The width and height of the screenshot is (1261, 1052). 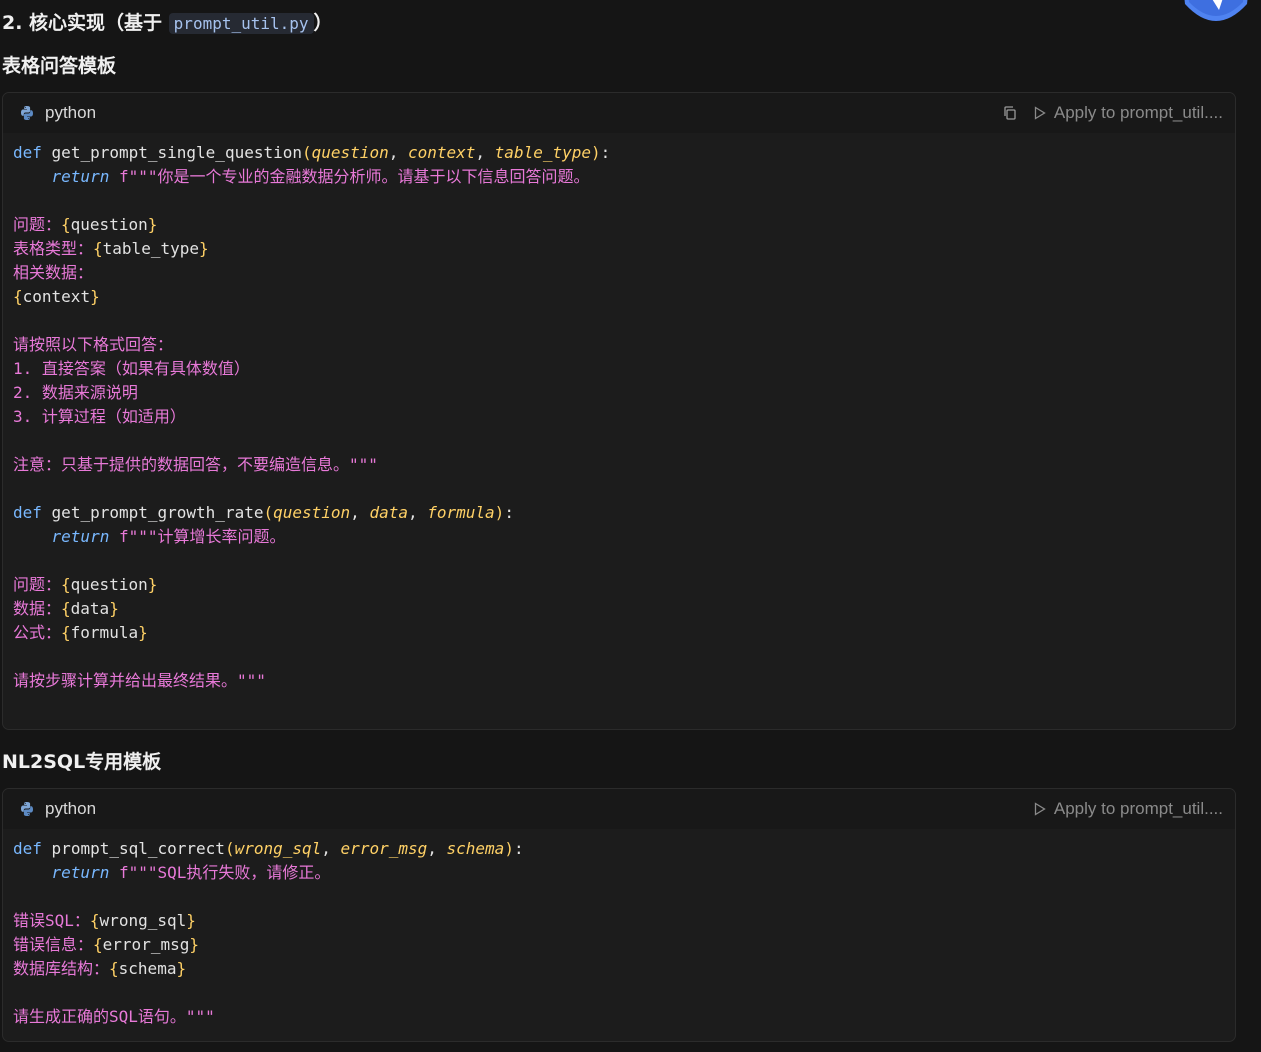 I want to click on string-token: 表格类型：, so click(x=53, y=248).